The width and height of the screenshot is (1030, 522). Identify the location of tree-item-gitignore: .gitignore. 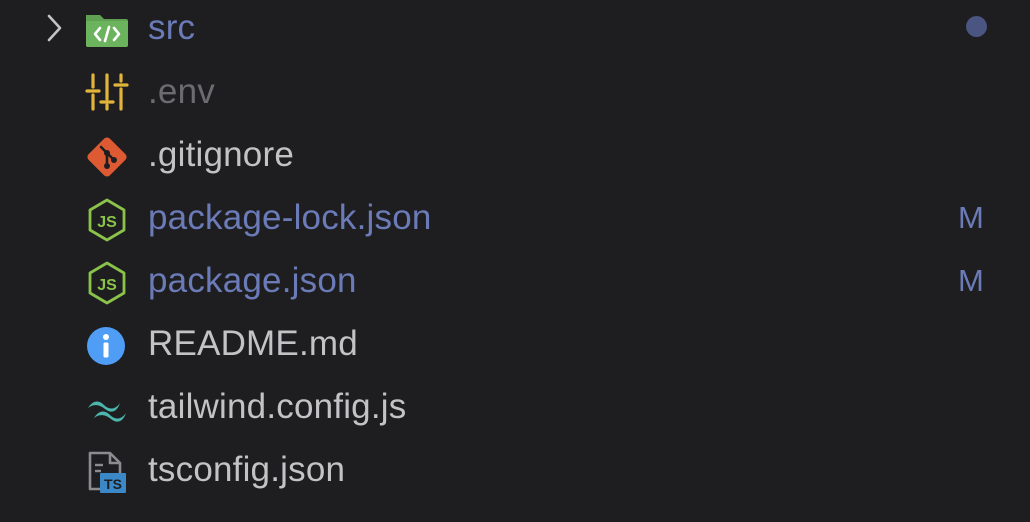
(515, 156).